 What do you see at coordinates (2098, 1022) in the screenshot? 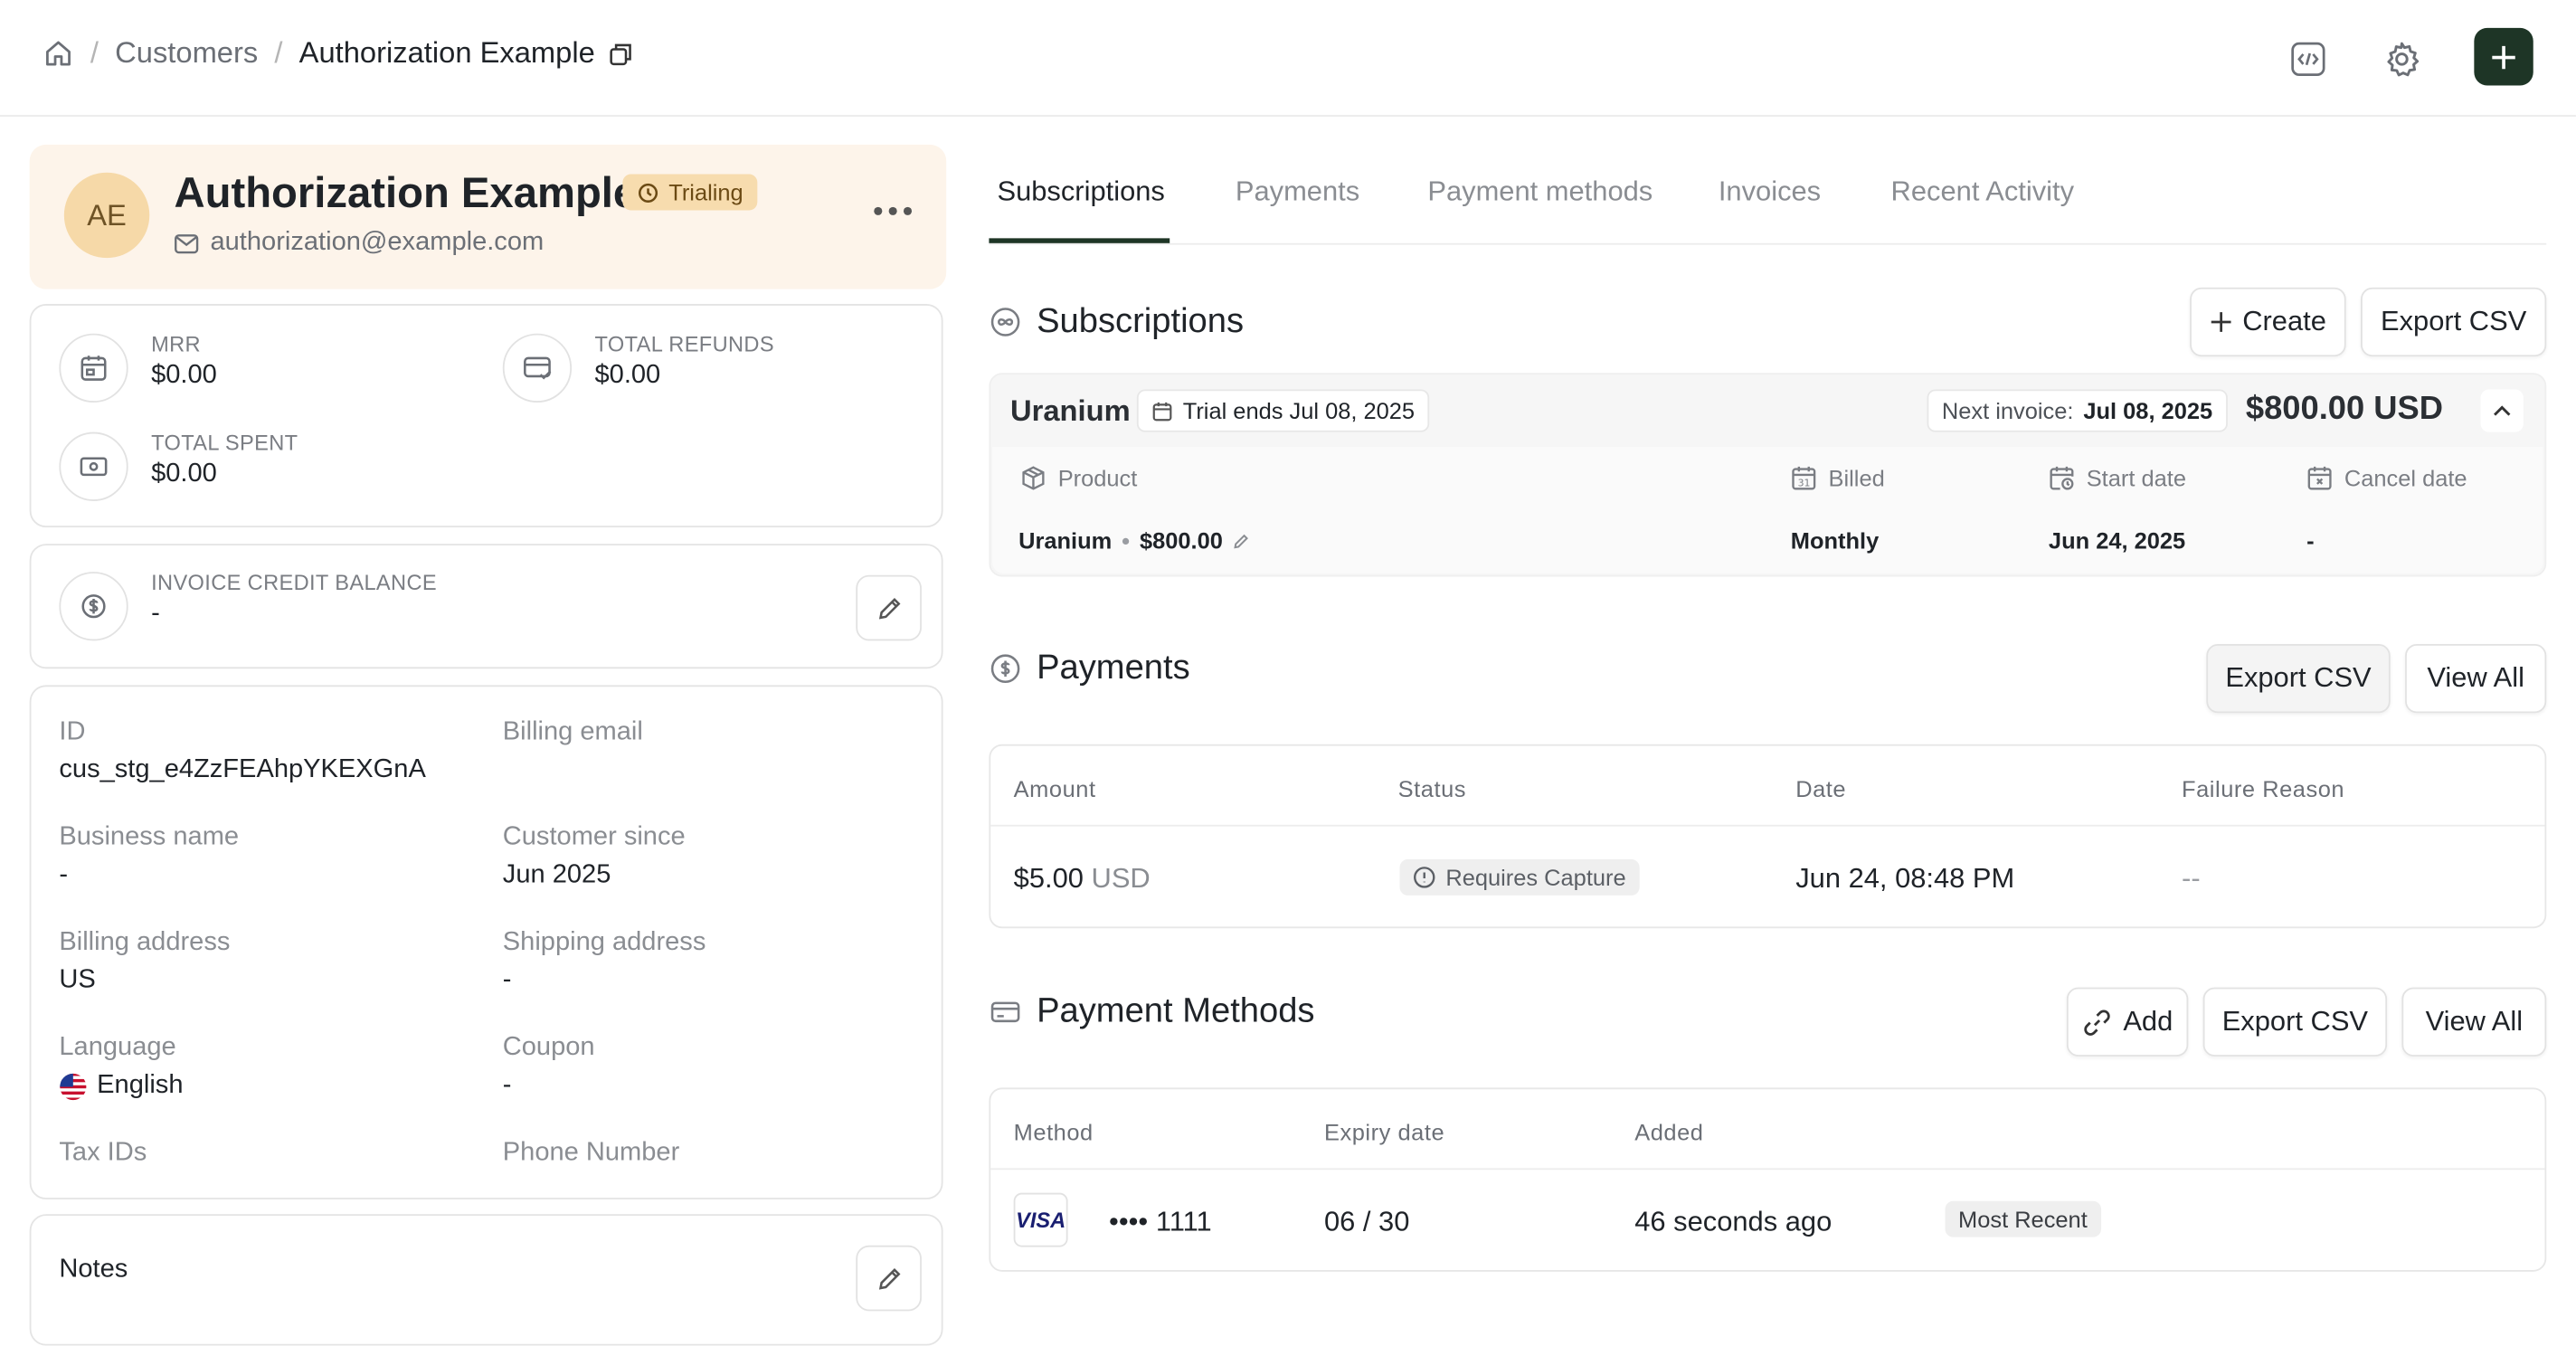
I see `link-icon` at bounding box center [2098, 1022].